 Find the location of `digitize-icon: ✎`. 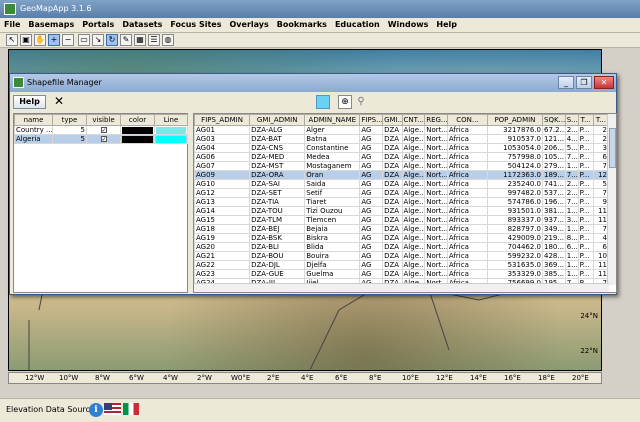

digitize-icon: ✎ is located at coordinates (126, 40).